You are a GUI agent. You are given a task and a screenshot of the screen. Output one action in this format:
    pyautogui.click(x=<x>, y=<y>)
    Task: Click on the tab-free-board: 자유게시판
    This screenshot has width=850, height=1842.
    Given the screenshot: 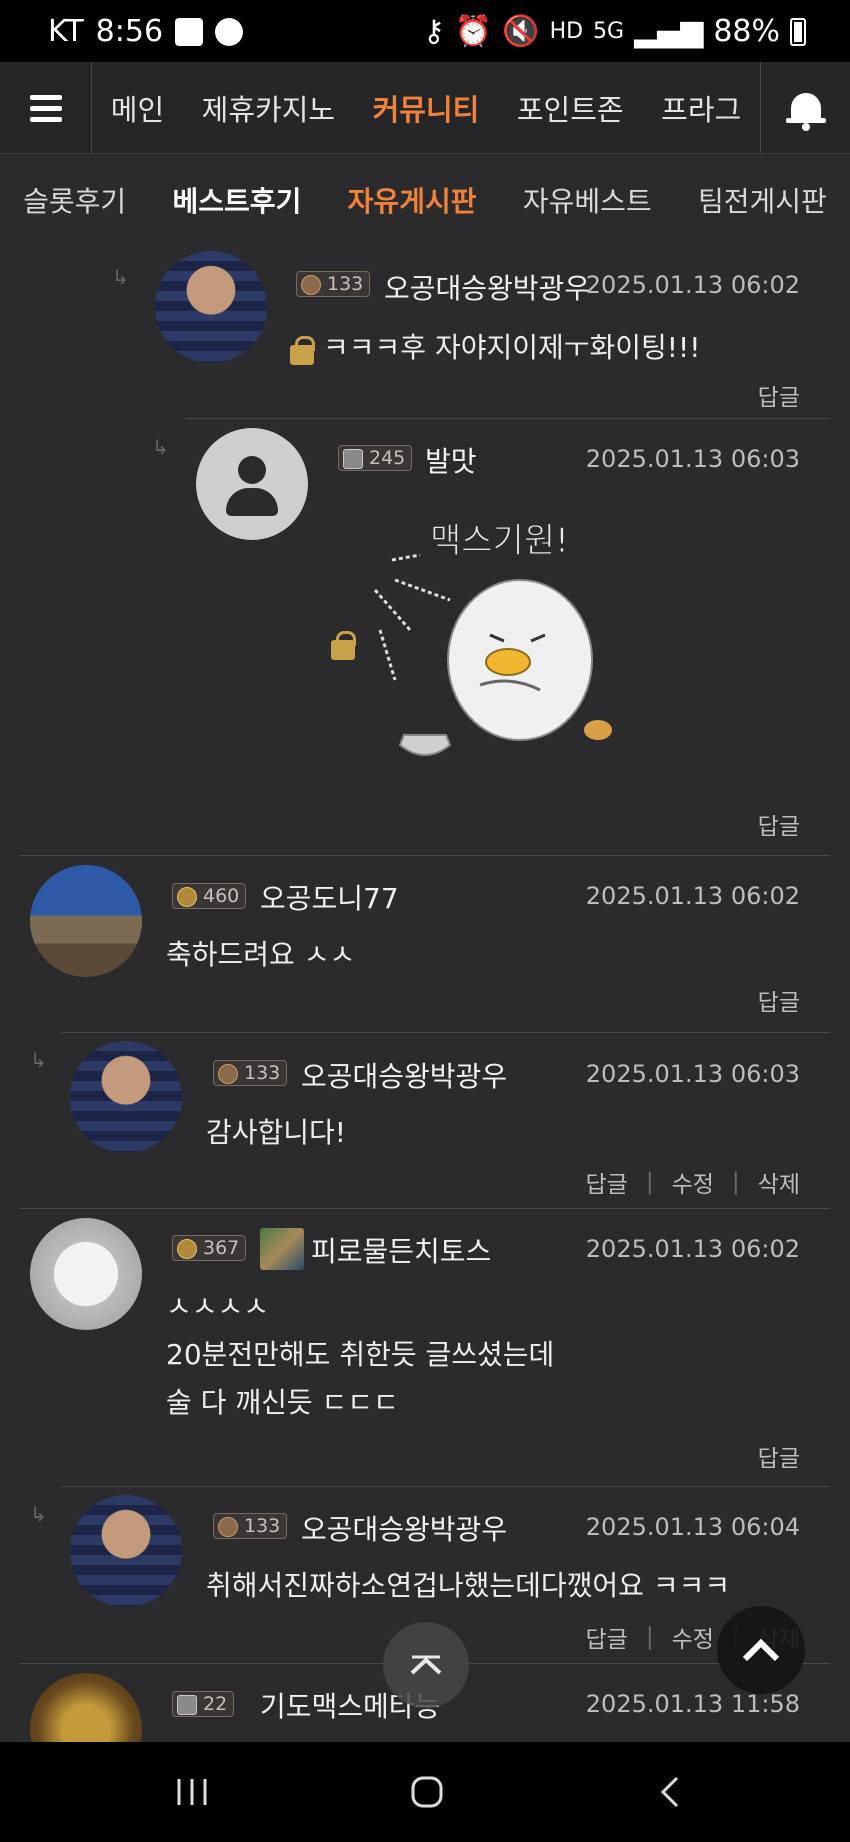 What is the action you would take?
    pyautogui.click(x=412, y=200)
    